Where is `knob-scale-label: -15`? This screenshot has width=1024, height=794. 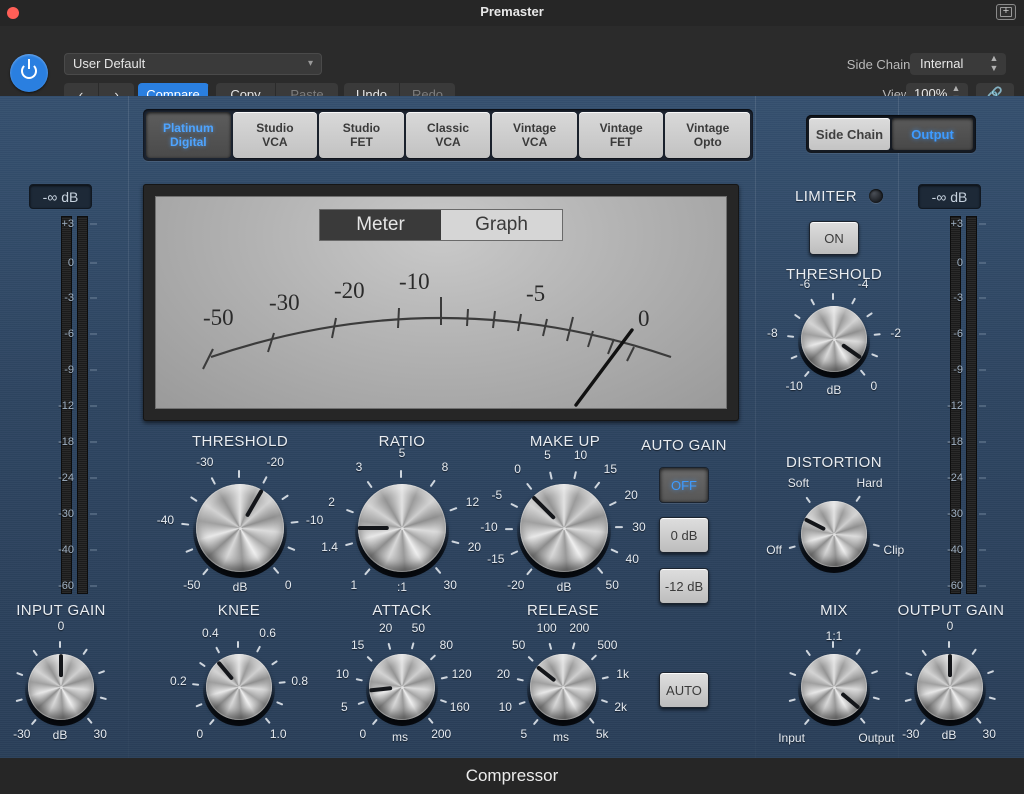
knob-scale-label: -15 is located at coordinates (496, 559).